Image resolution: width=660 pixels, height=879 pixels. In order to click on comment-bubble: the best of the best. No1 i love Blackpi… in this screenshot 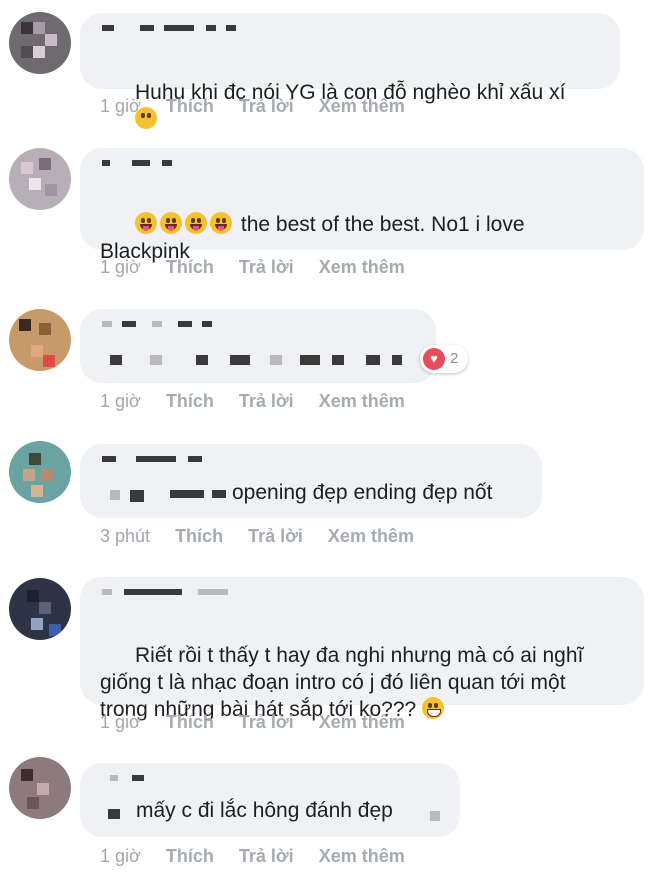, I will do `click(362, 205)`.